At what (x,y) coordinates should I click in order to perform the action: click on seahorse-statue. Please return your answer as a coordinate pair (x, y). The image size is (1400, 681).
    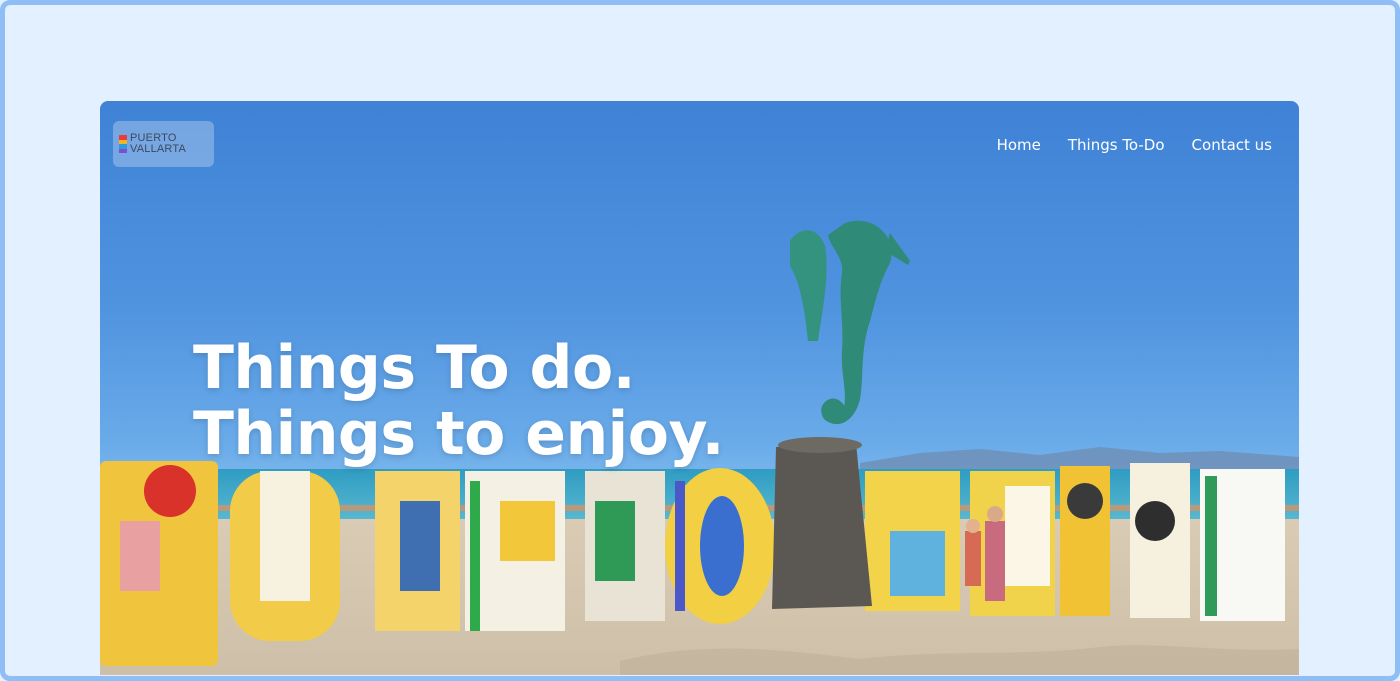
    Looking at the image, I should click on (850, 322).